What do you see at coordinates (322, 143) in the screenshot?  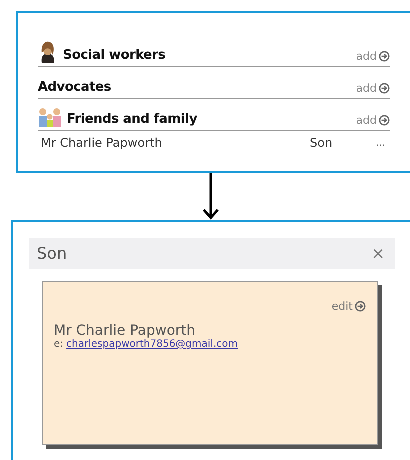 I see `contact-relation: Son` at bounding box center [322, 143].